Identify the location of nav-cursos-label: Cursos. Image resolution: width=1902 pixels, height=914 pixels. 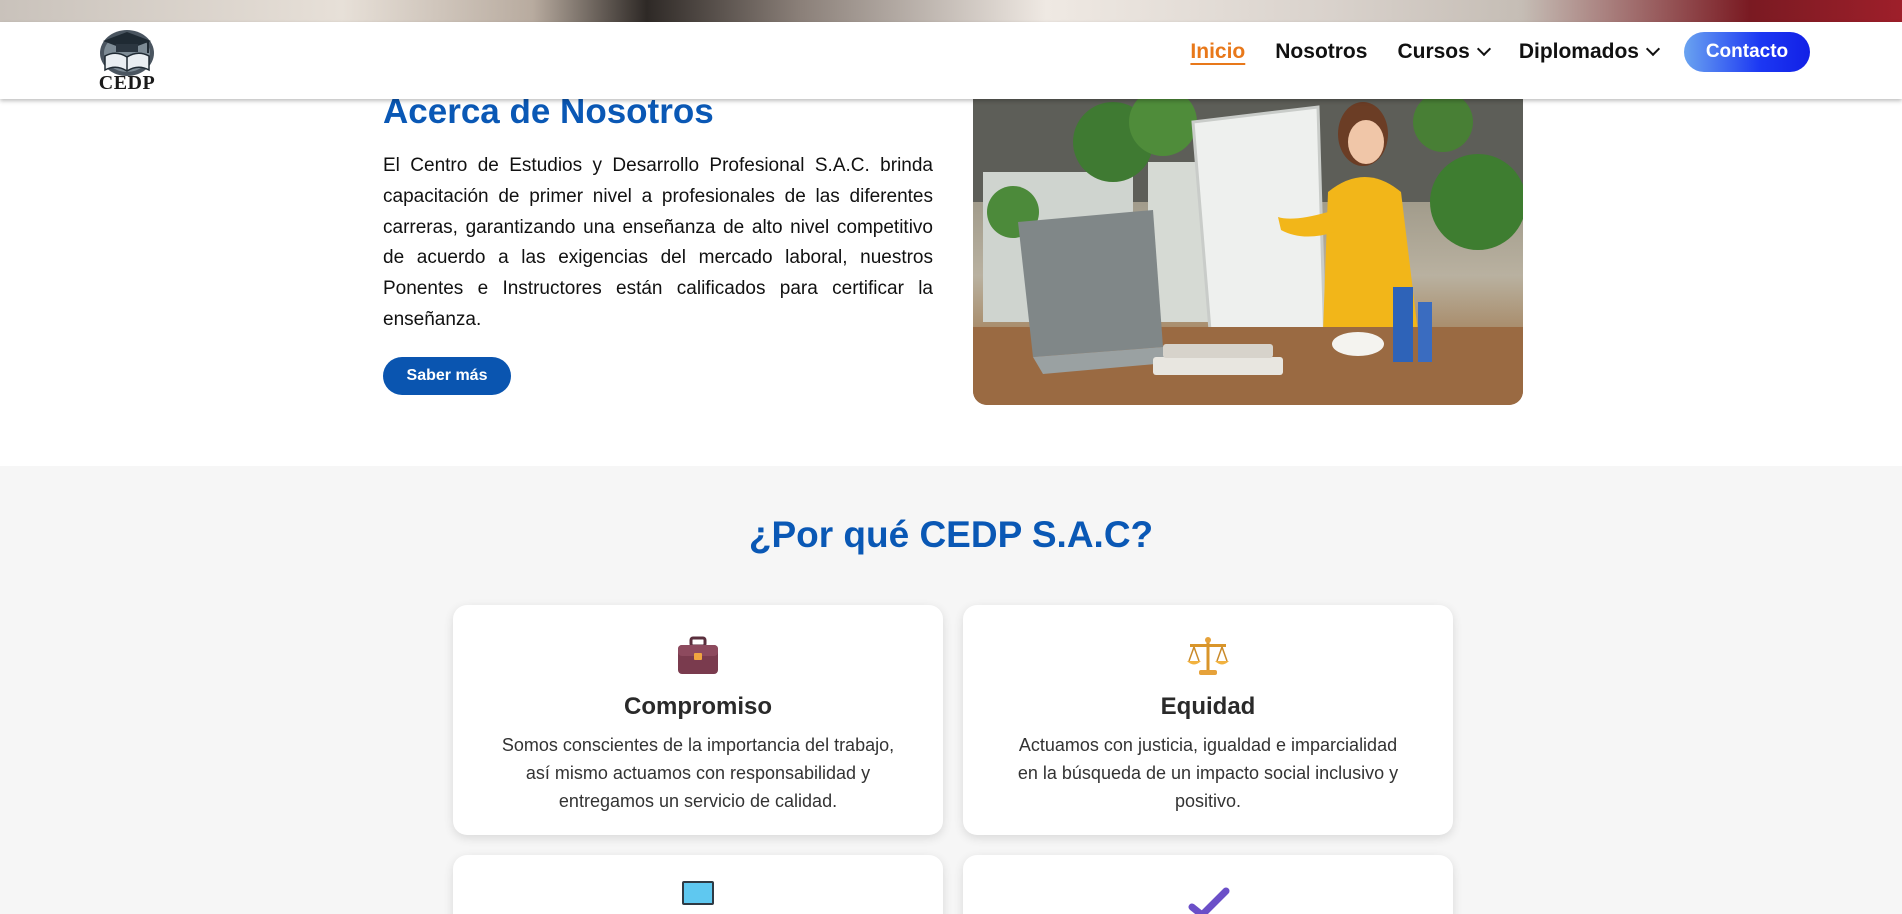
(1433, 51).